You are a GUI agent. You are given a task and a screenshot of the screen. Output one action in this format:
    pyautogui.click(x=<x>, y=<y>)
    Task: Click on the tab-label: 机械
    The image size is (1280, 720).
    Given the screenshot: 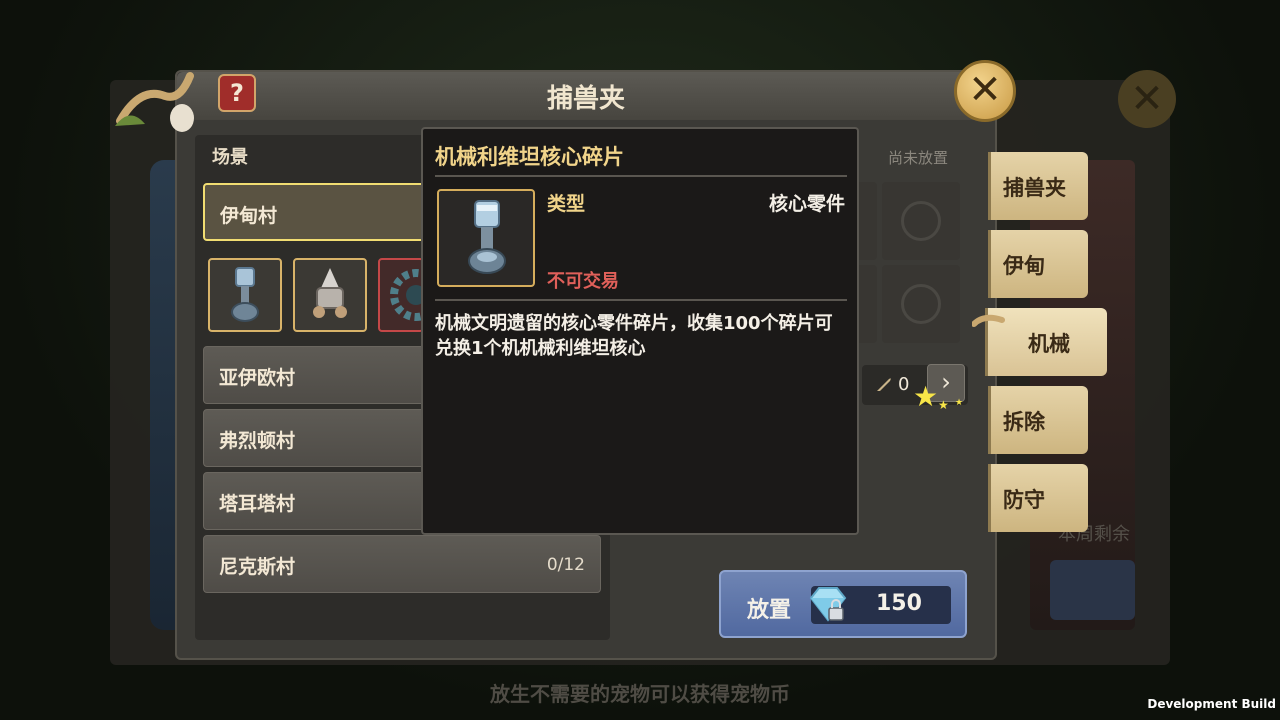 What is the action you would take?
    pyautogui.click(x=1049, y=344)
    